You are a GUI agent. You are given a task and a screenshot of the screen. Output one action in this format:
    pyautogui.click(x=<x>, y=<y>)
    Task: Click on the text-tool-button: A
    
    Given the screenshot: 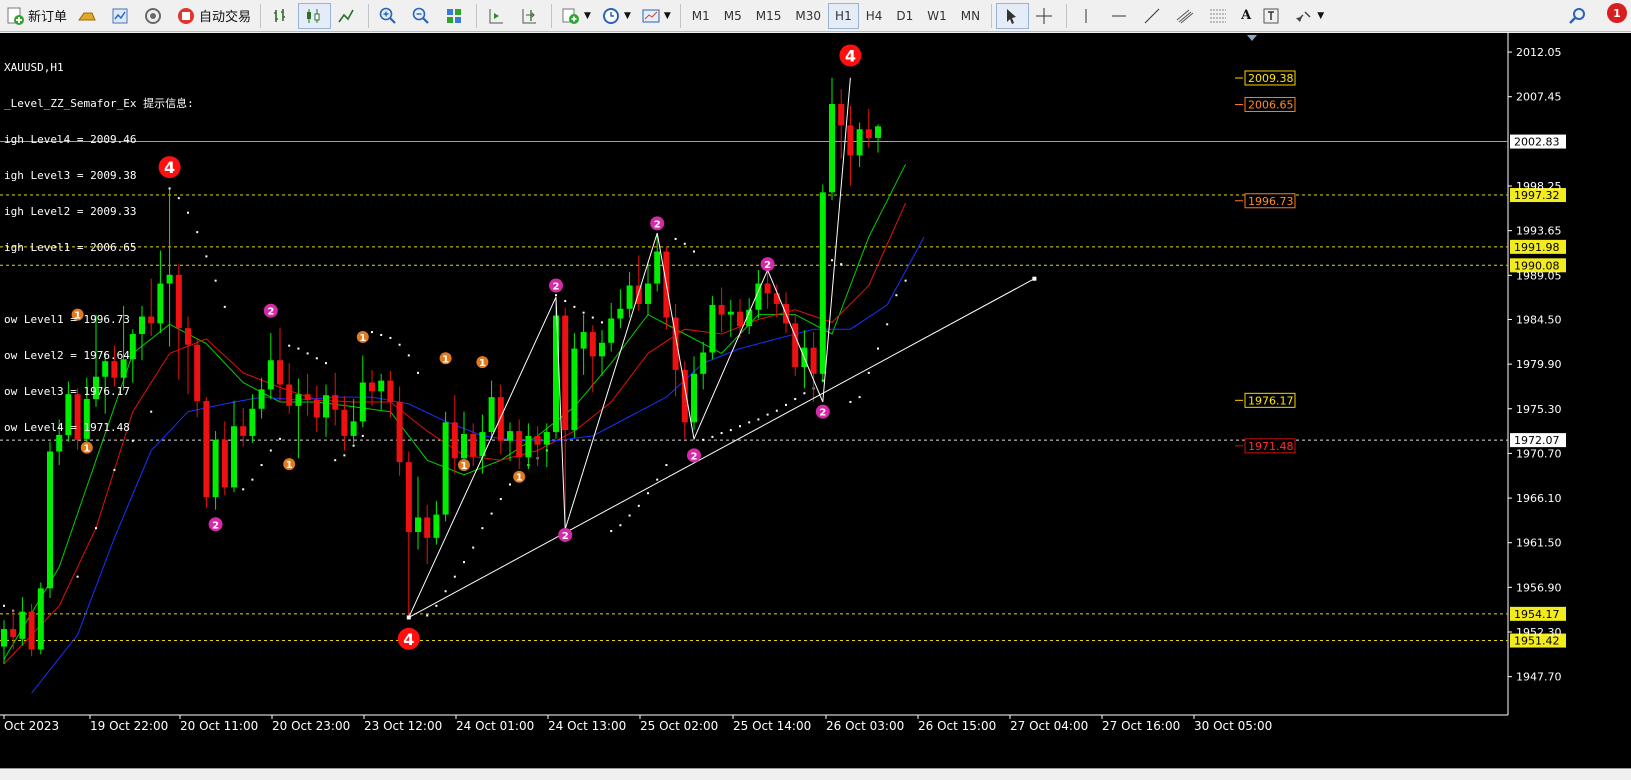 What is the action you would take?
    pyautogui.click(x=1246, y=16)
    